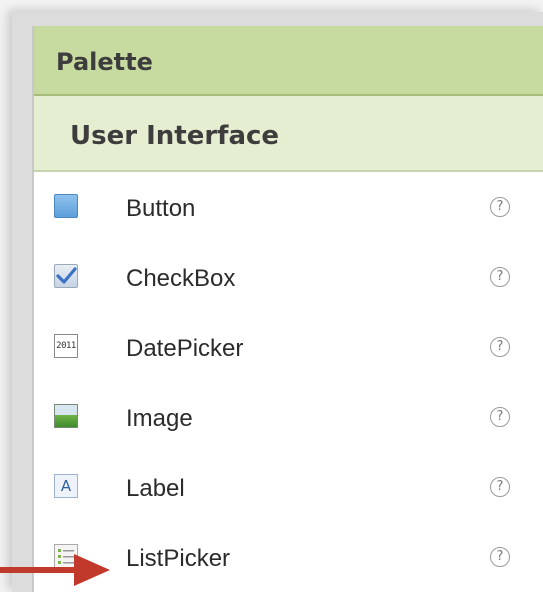  What do you see at coordinates (55, 570) in the screenshot?
I see `annotation-arrow-icon` at bounding box center [55, 570].